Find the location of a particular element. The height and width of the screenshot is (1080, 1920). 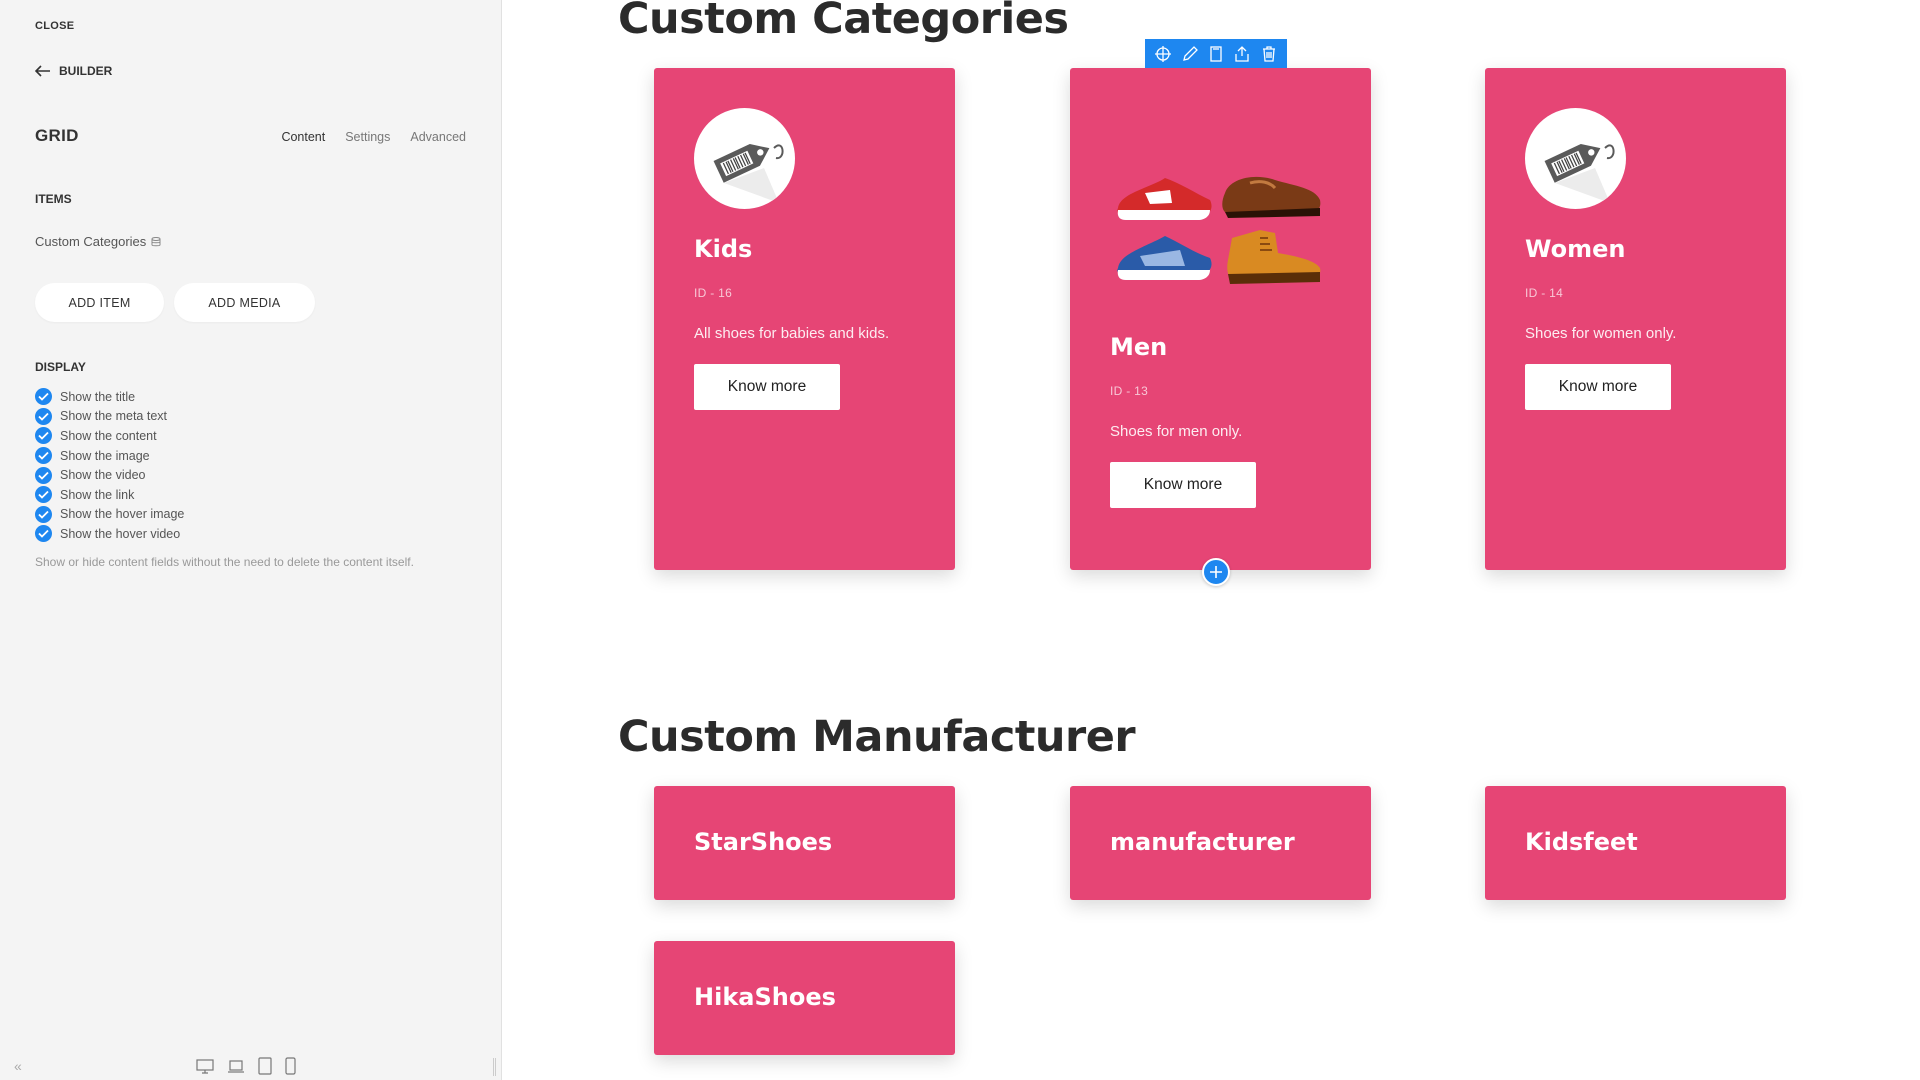

copy-icon is located at coordinates (1216, 54).